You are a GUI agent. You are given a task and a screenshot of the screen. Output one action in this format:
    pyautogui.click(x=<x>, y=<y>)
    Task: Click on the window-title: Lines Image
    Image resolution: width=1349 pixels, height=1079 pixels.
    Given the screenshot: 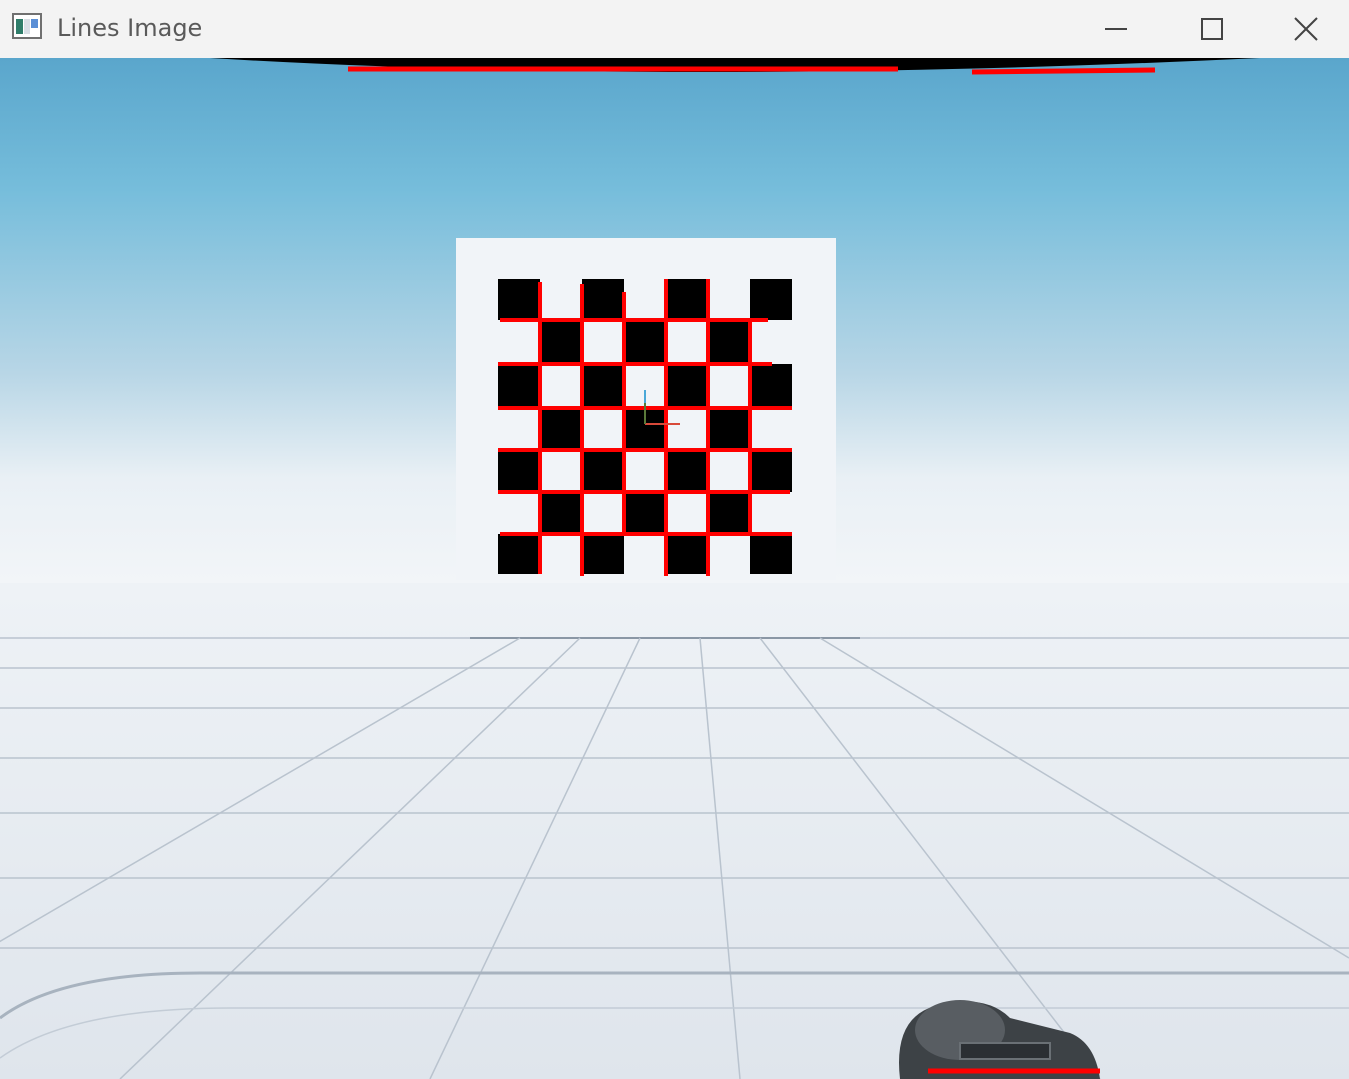 What is the action you would take?
    pyautogui.click(x=130, y=28)
    